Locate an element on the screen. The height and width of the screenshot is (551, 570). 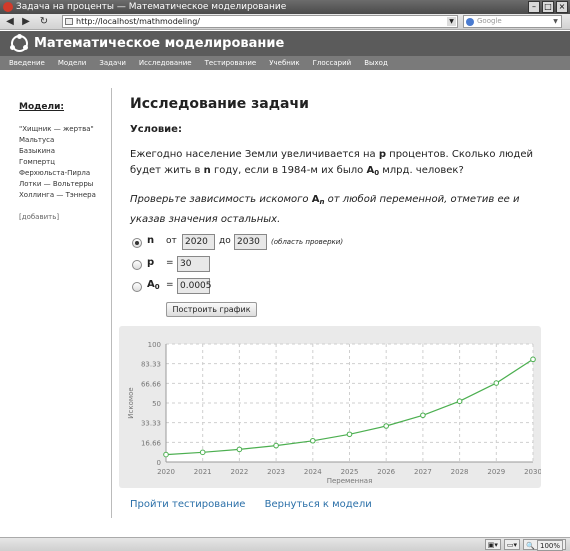
x-tick-label: 2026 is located at coordinates (386, 472).